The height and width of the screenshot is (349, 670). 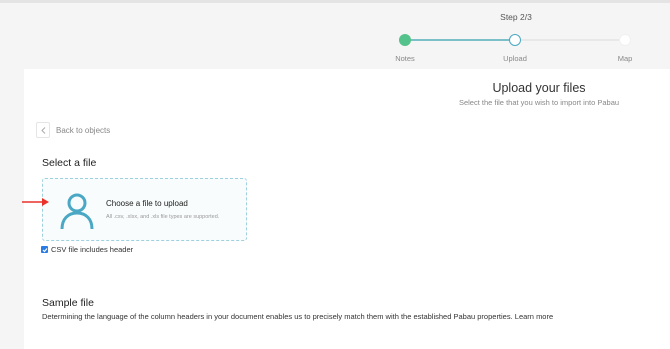 What do you see at coordinates (35, 202) in the screenshot?
I see `annotation-arrow-icon` at bounding box center [35, 202].